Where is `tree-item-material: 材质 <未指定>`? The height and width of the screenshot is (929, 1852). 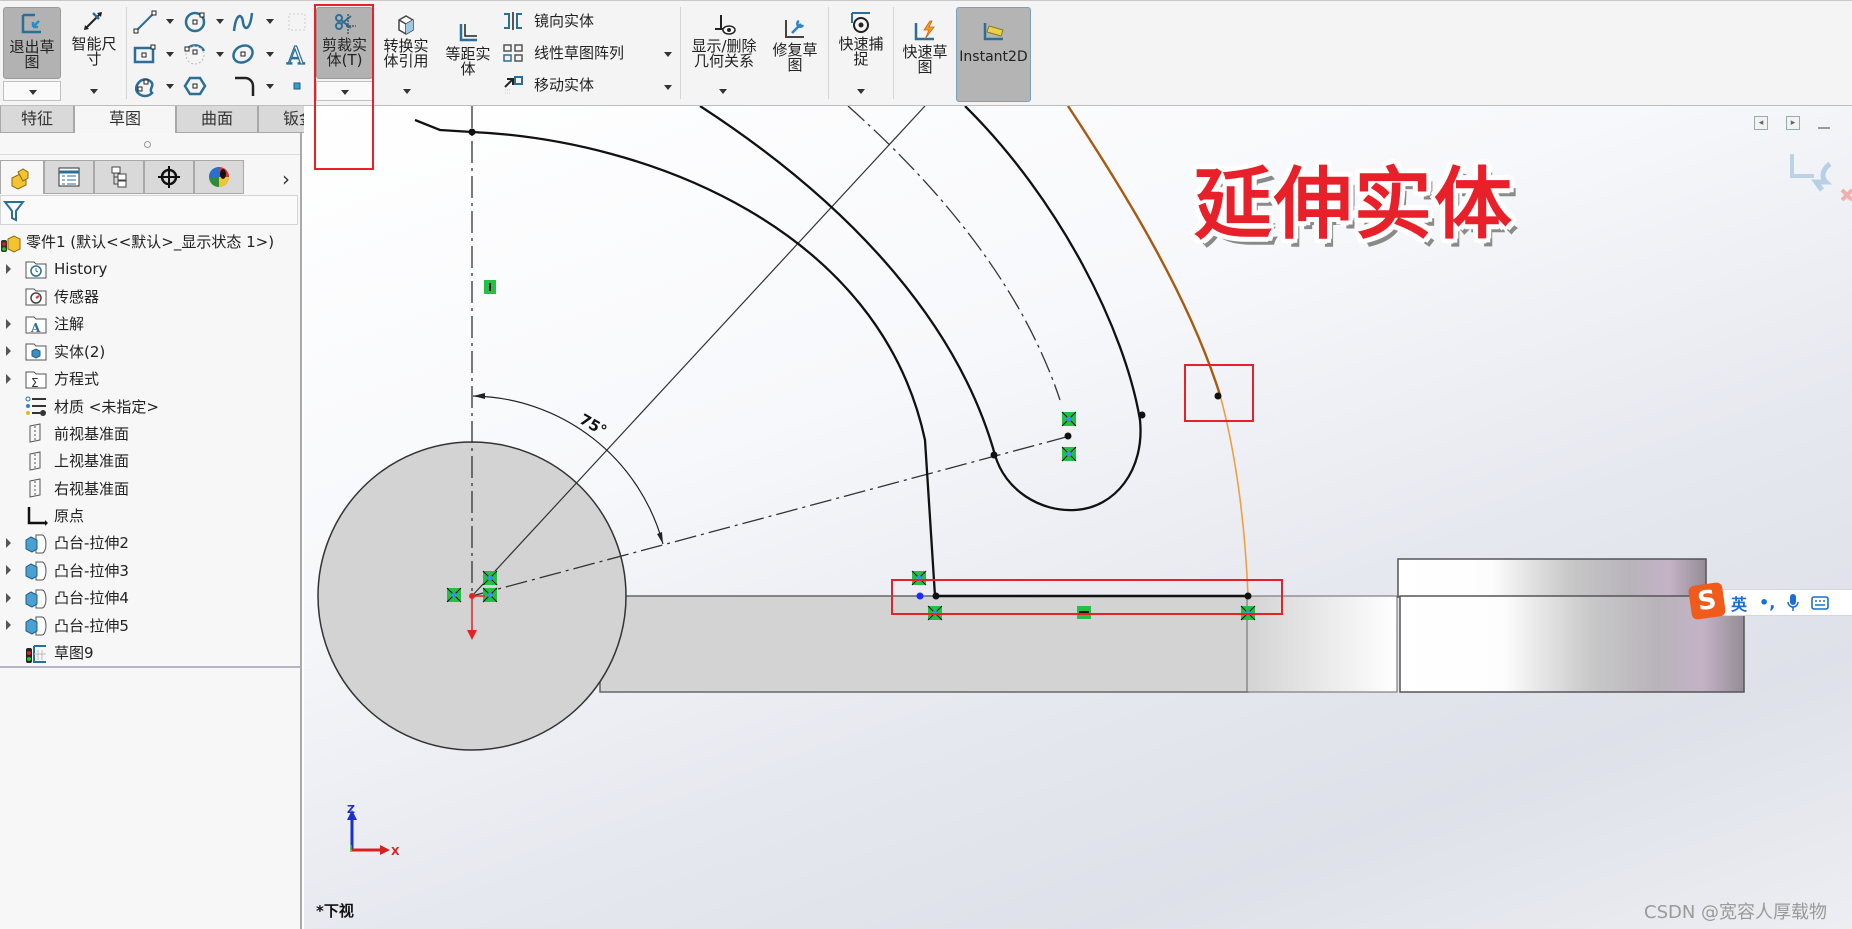 tree-item-material: 材质 <未指定> is located at coordinates (150, 405).